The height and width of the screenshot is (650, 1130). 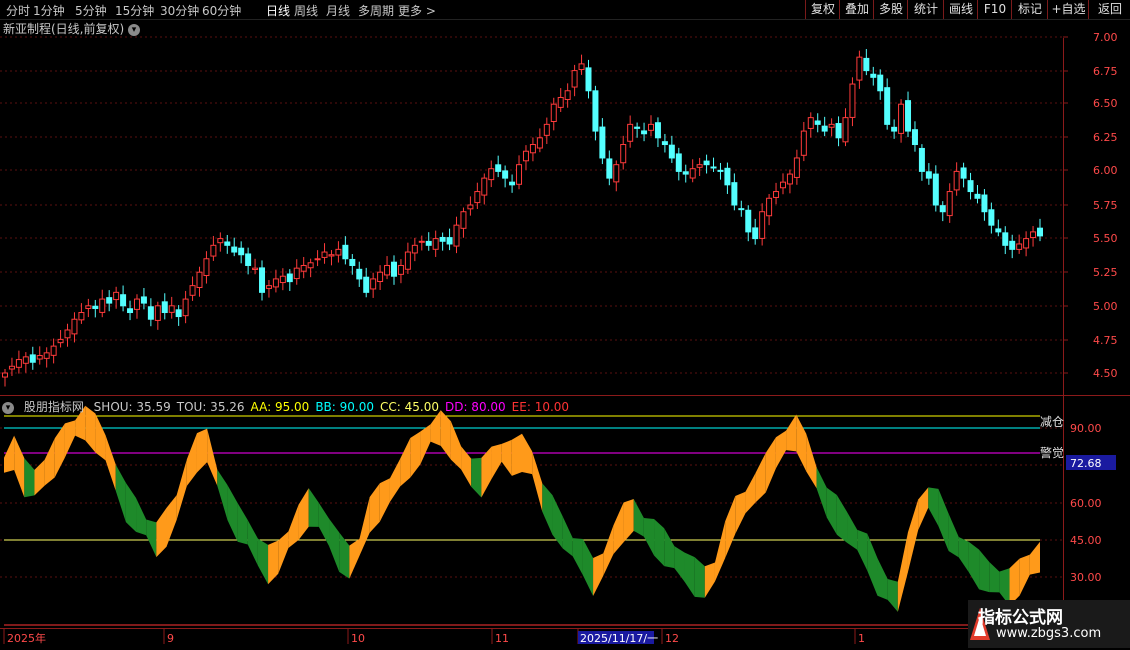 I want to click on toolbar-button-4: 画线, so click(x=960, y=9).